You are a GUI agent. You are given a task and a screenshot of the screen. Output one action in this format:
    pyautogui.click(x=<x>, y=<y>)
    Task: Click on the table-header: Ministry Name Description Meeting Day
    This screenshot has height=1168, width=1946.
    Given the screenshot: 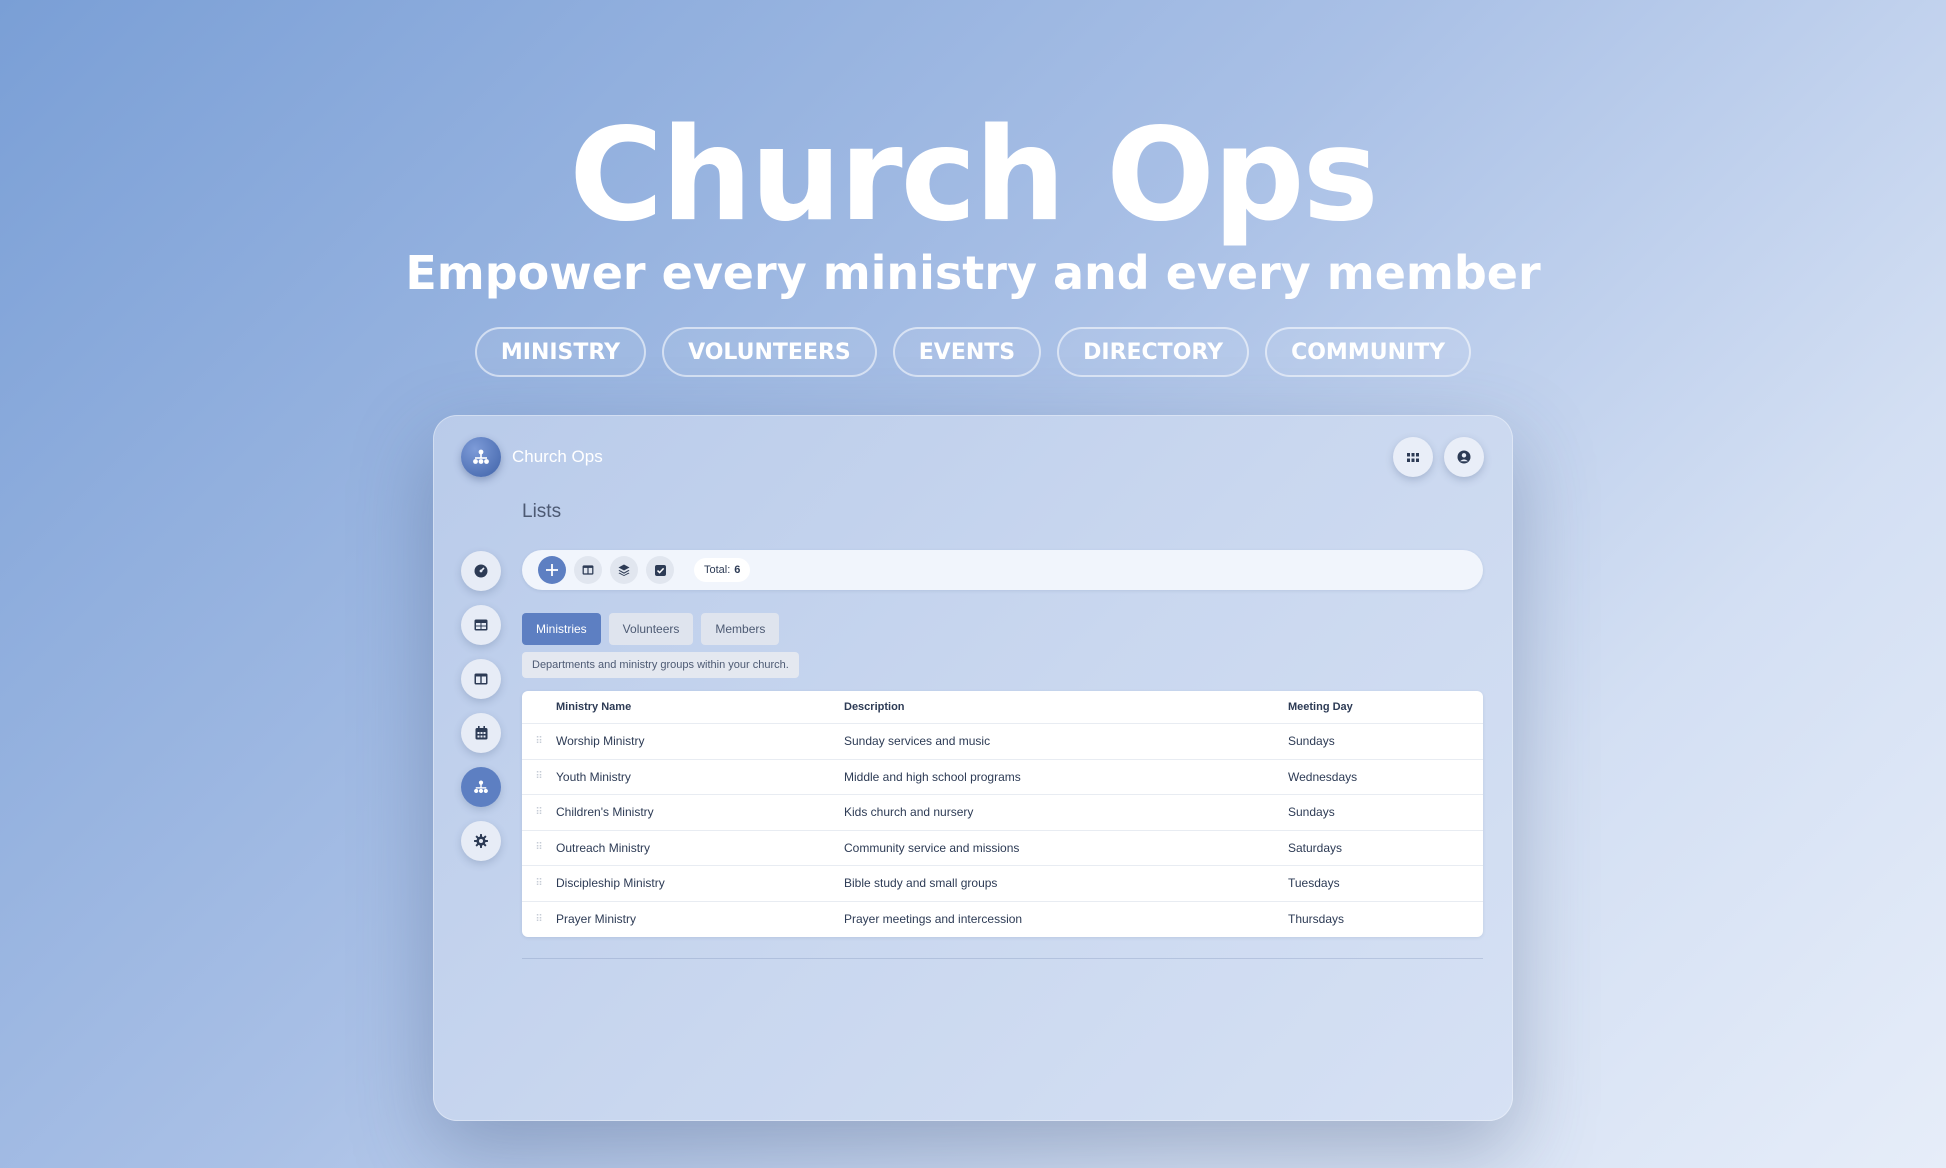 What is the action you would take?
    pyautogui.click(x=1002, y=707)
    